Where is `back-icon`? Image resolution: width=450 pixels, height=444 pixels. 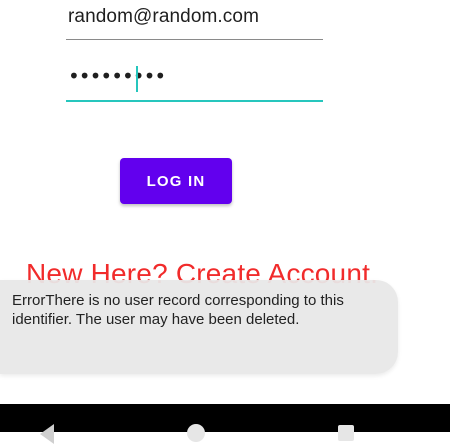 back-icon is located at coordinates (47, 434).